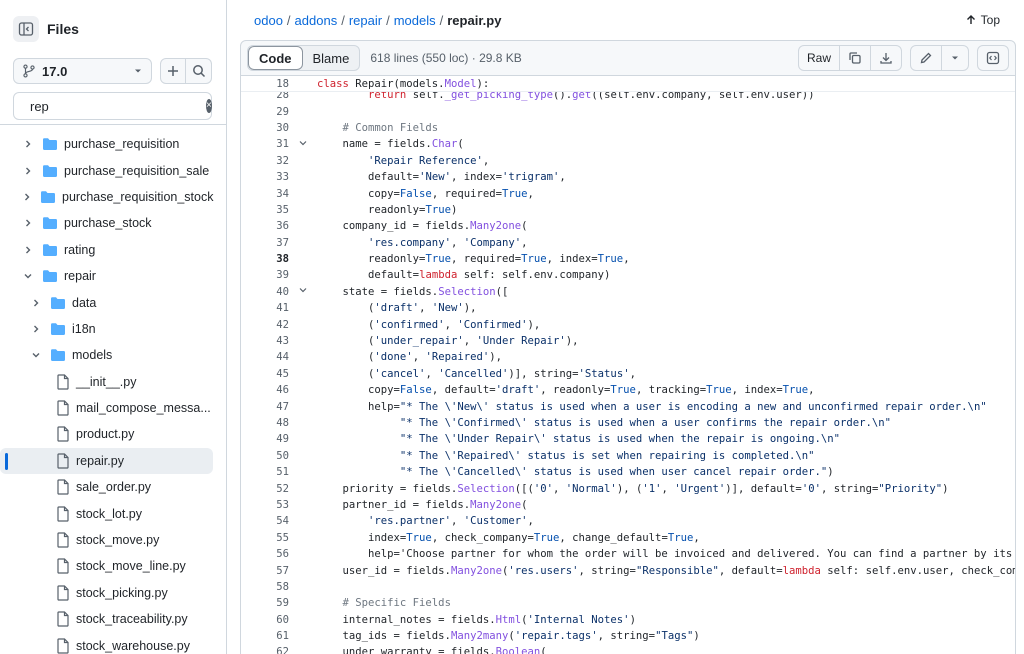 This screenshot has height=654, width=1024. What do you see at coordinates (628, 144) in the screenshot?
I see `code-line: 31 name = fields.Char(` at bounding box center [628, 144].